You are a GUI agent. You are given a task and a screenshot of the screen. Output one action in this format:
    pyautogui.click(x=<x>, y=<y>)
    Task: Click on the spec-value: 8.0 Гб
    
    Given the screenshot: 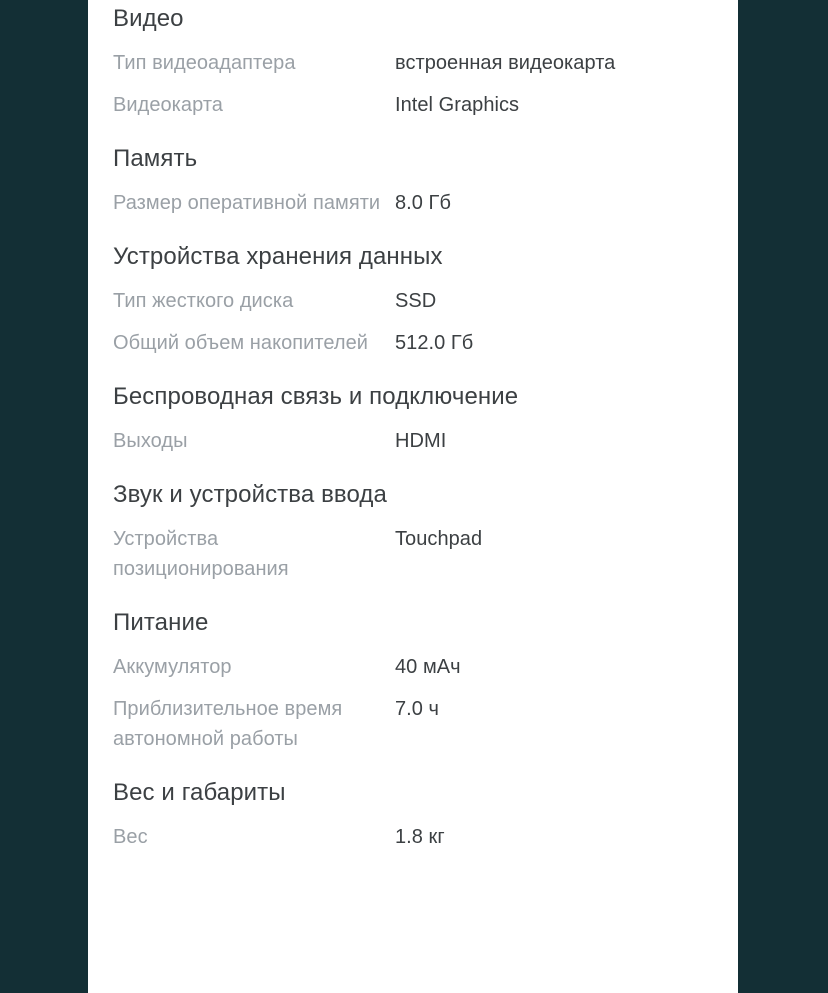 What is the action you would take?
    pyautogui.click(x=423, y=203)
    